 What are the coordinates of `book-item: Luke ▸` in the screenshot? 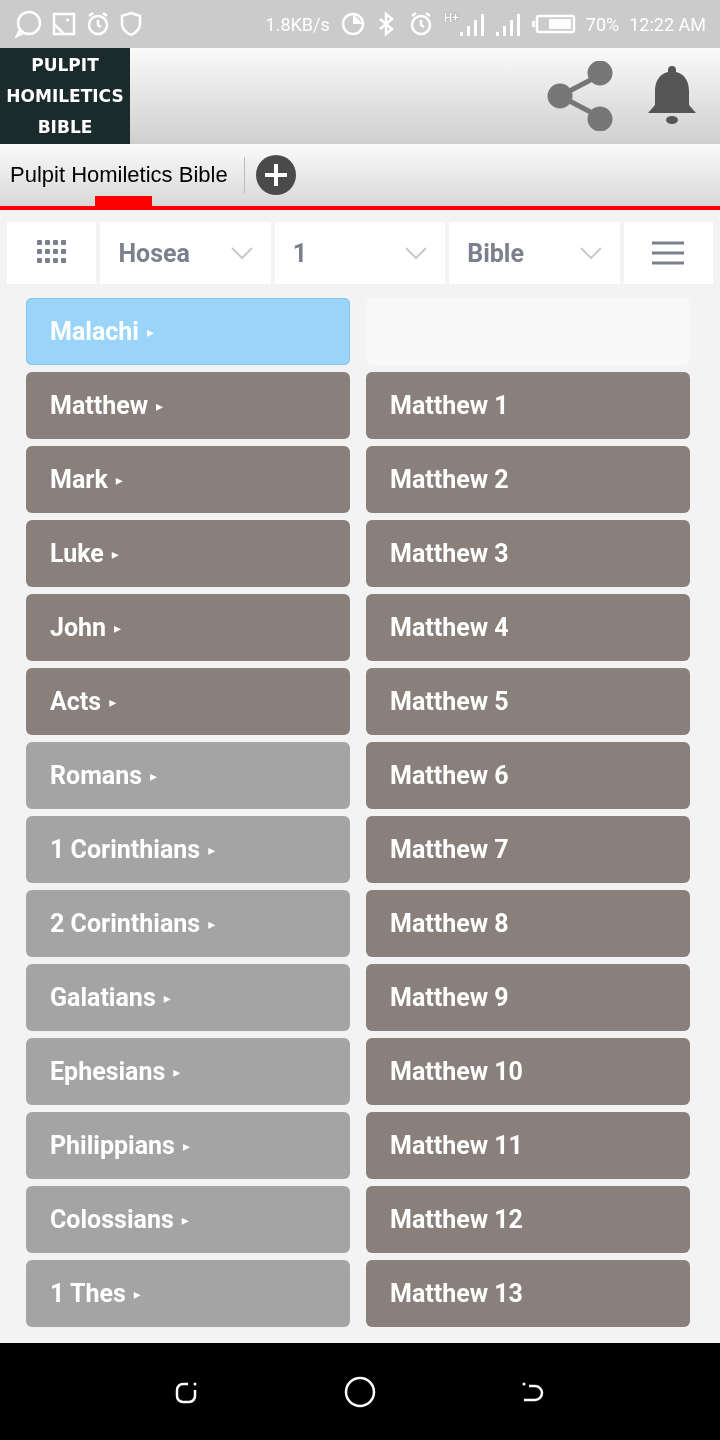 It's located at (188, 553).